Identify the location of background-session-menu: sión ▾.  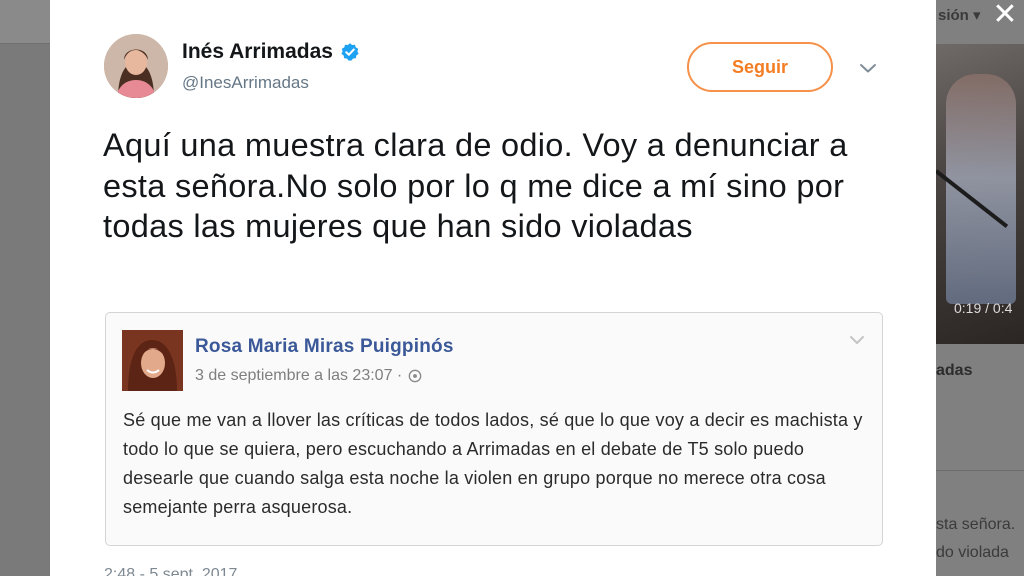
(959, 15).